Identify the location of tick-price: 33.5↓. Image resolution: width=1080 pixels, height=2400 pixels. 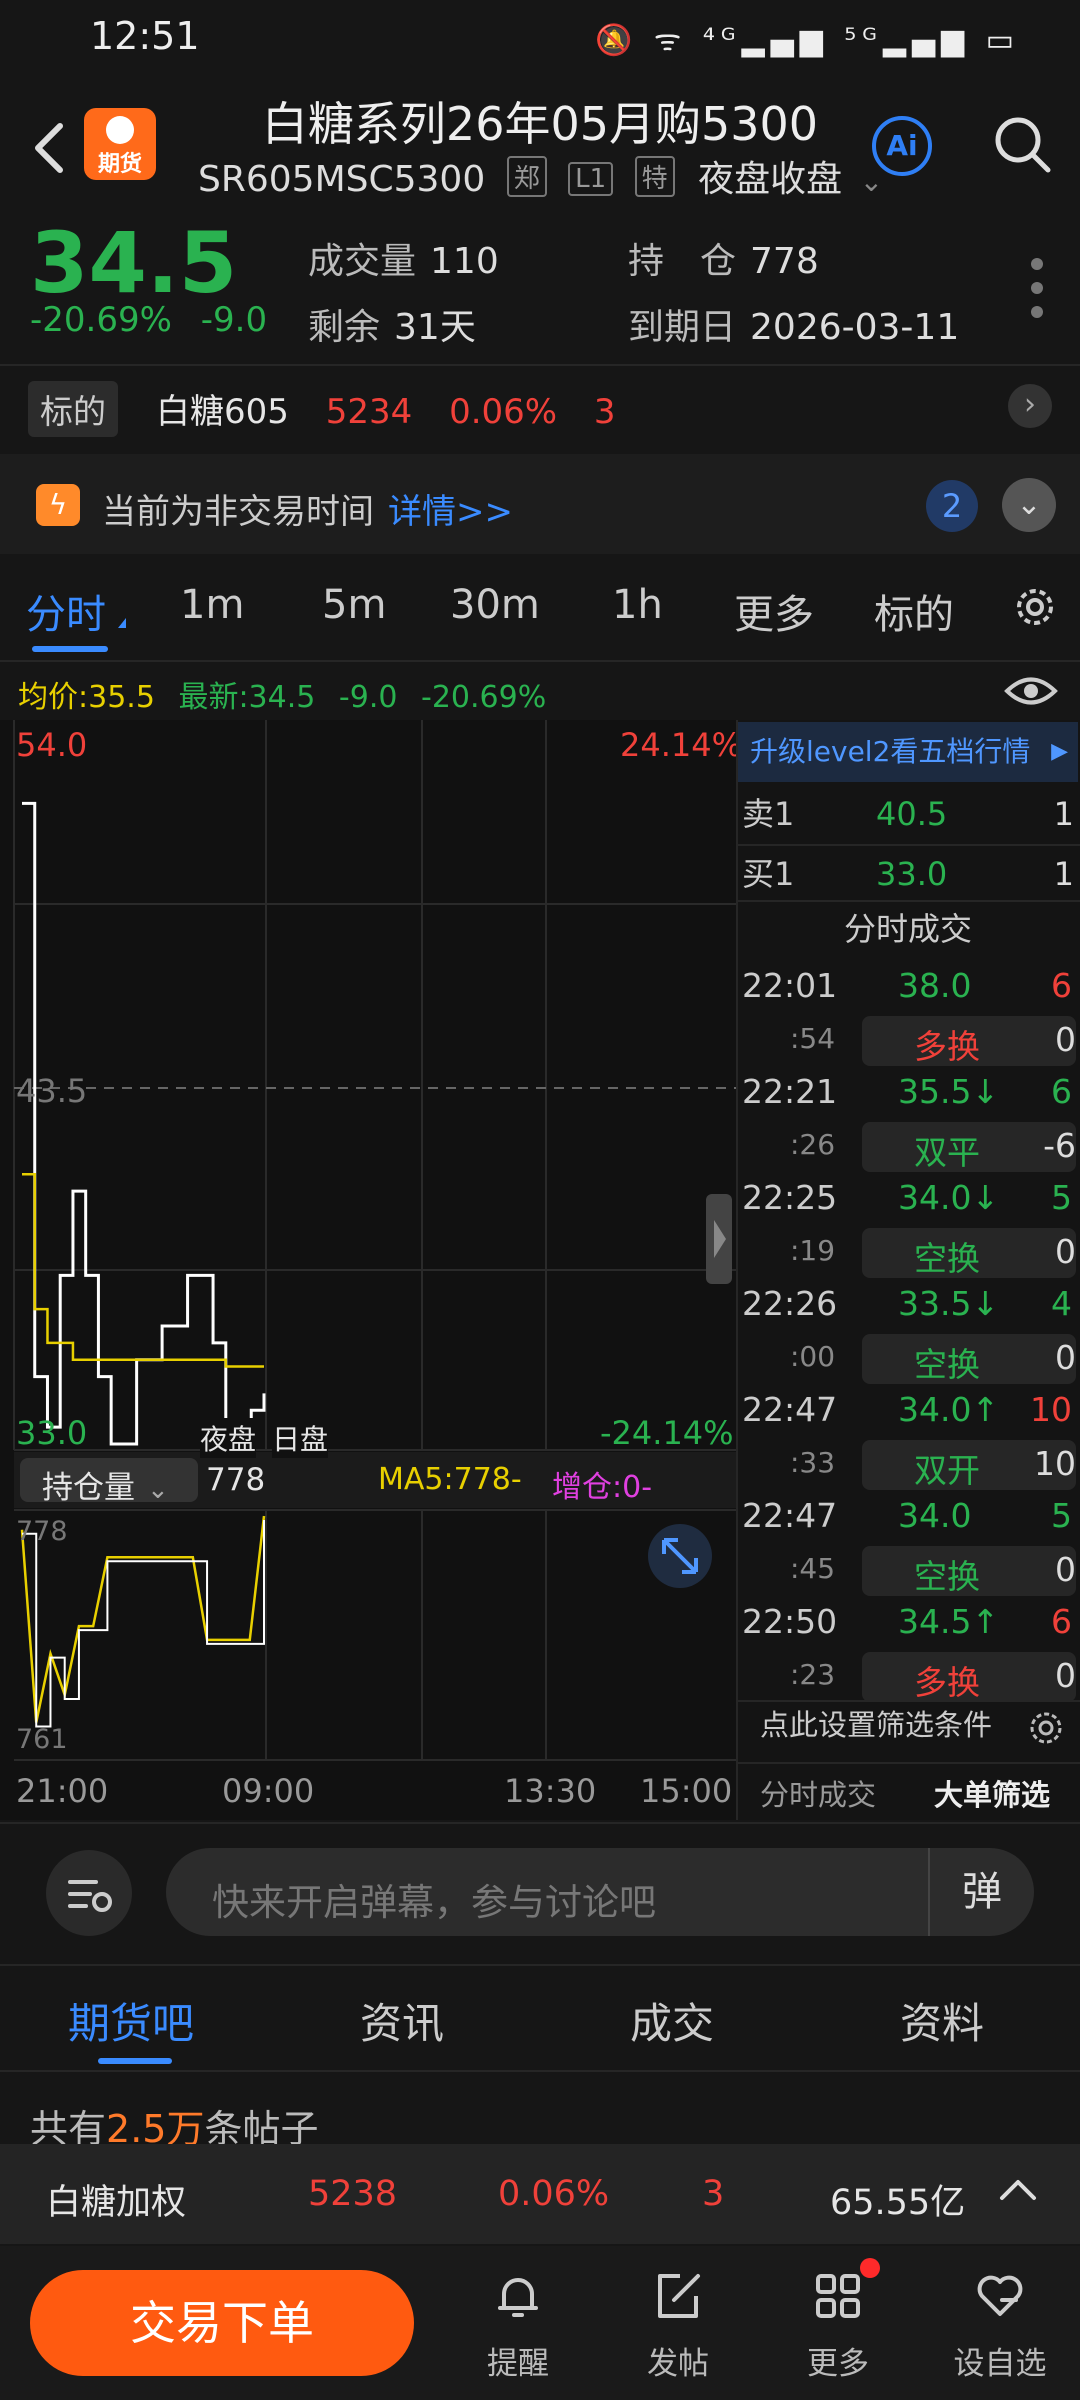
(949, 1303).